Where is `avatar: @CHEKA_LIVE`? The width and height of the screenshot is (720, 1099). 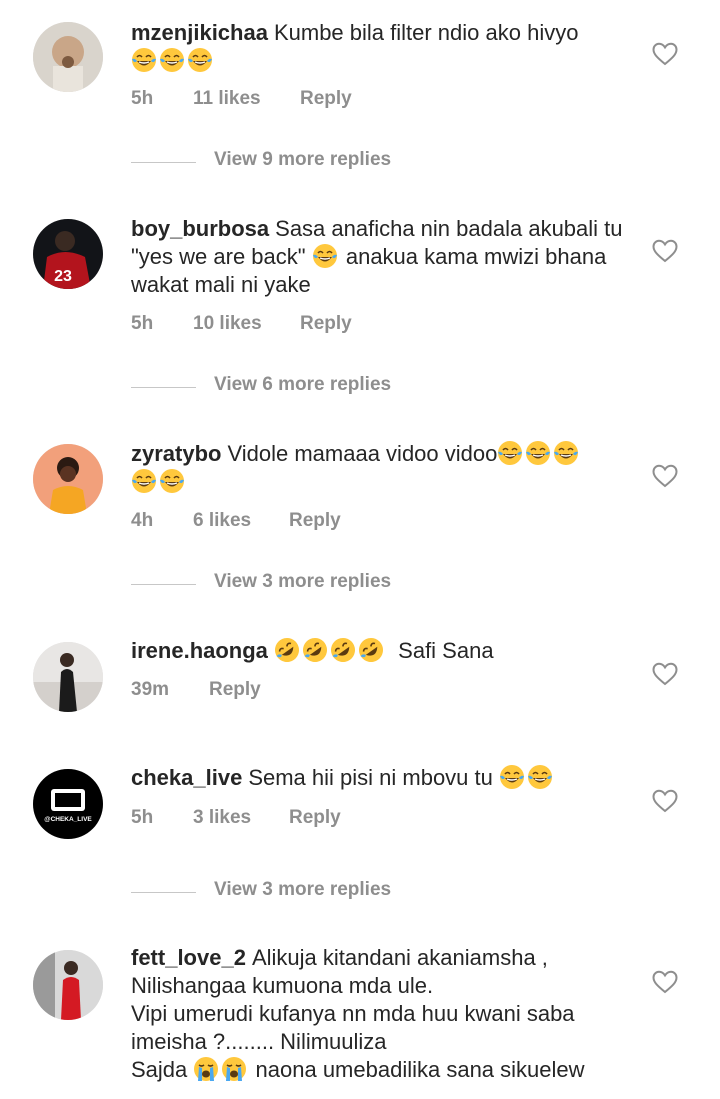
avatar: @CHEKA_LIVE is located at coordinates (68, 804).